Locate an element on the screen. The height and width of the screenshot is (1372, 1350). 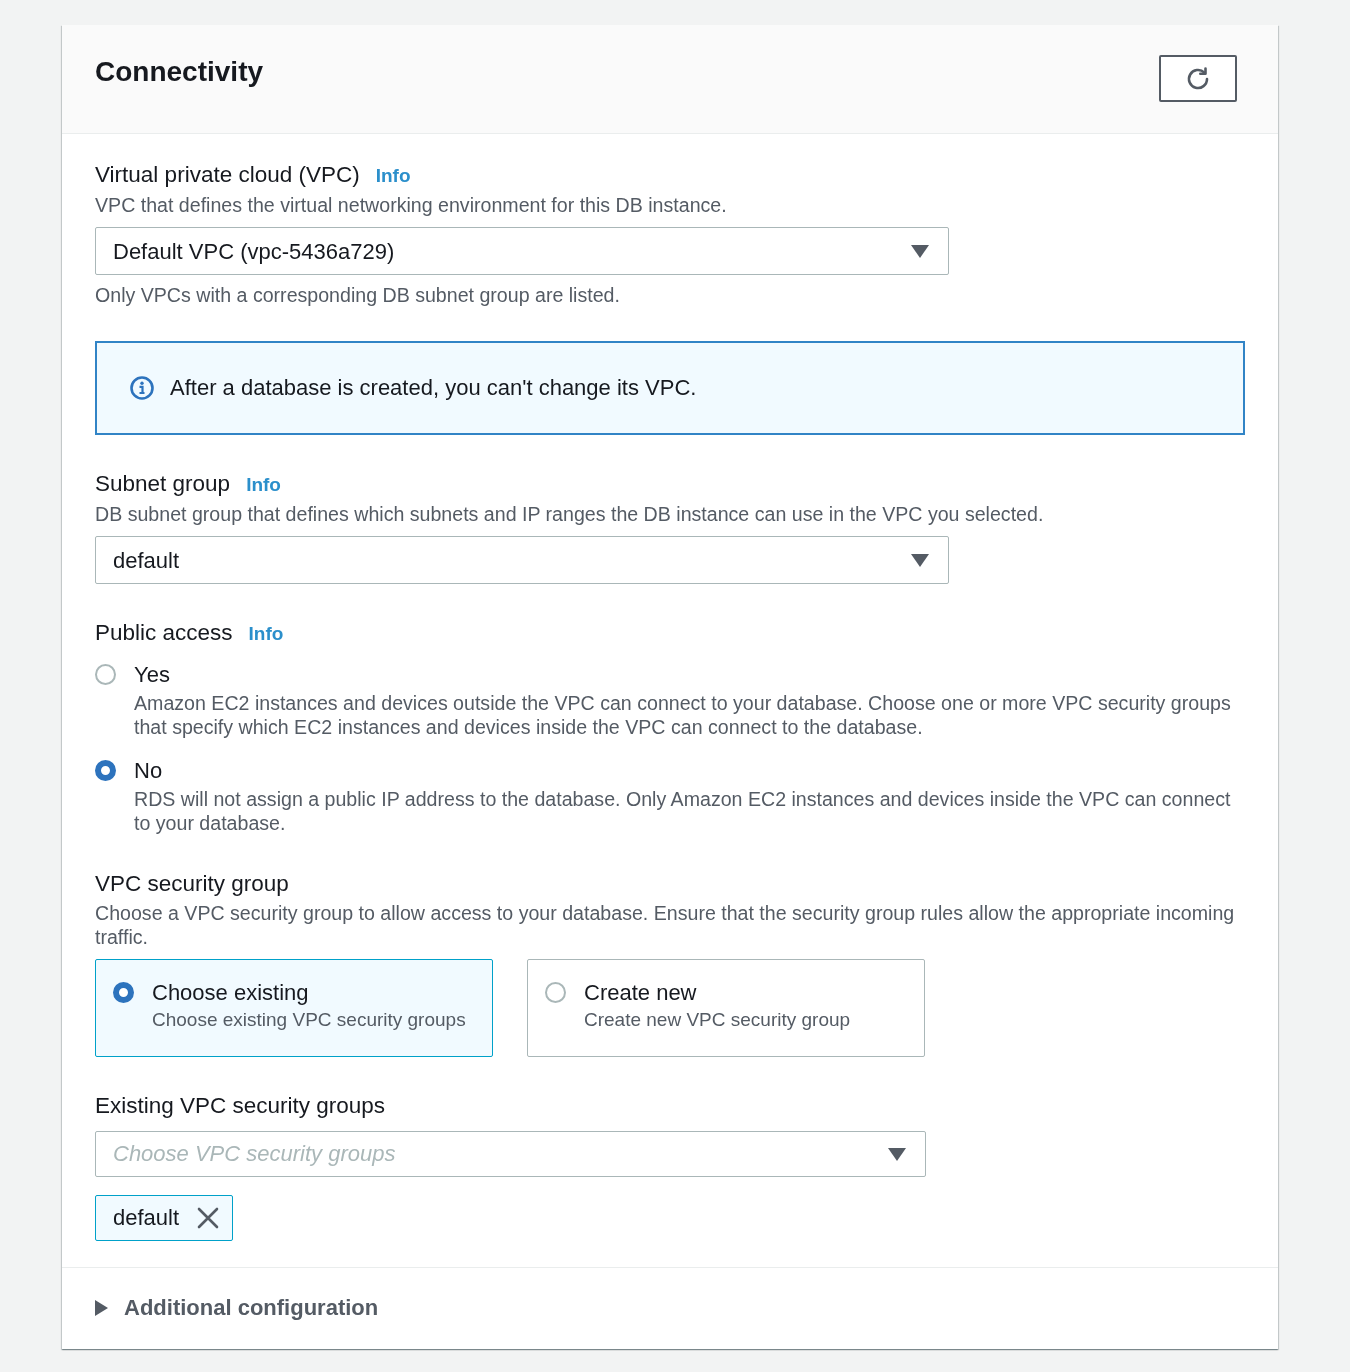
option-description: Amazon EC2 instances and devices outside the VPC can connect to your database. Choose one or more VPC security groups that specify which EC2 instances and devices inside the VPC can connect to the database. is located at coordinates (683, 715).